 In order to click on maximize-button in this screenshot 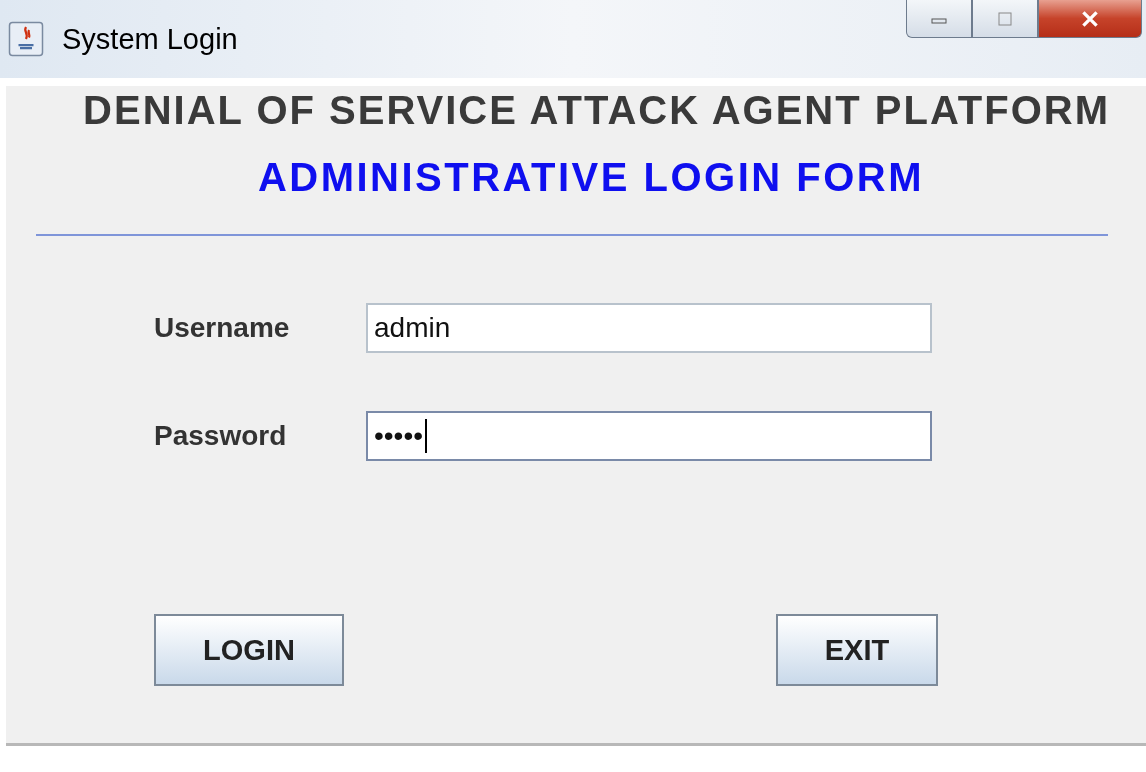, I will do `click(1005, 19)`.